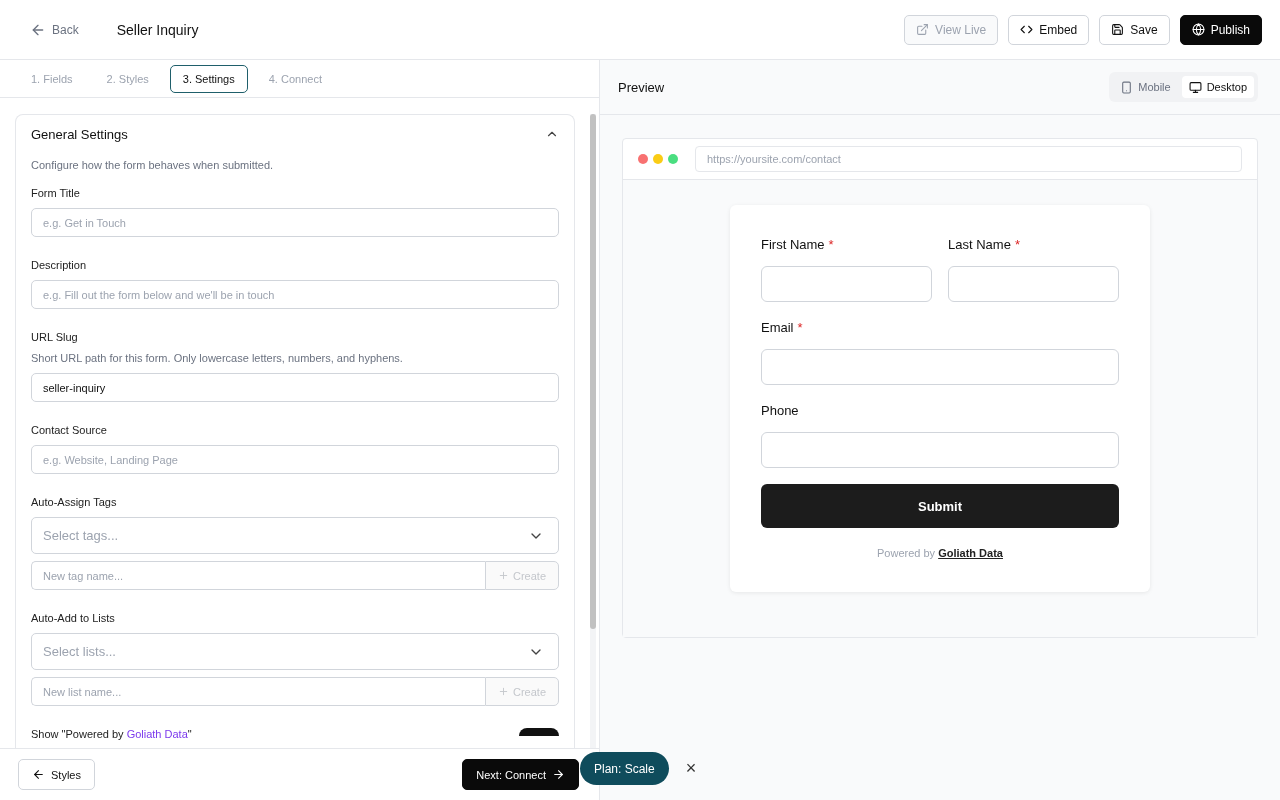 This screenshot has height=800, width=1280. I want to click on toolbar-button: Publish, so click(1220, 29).